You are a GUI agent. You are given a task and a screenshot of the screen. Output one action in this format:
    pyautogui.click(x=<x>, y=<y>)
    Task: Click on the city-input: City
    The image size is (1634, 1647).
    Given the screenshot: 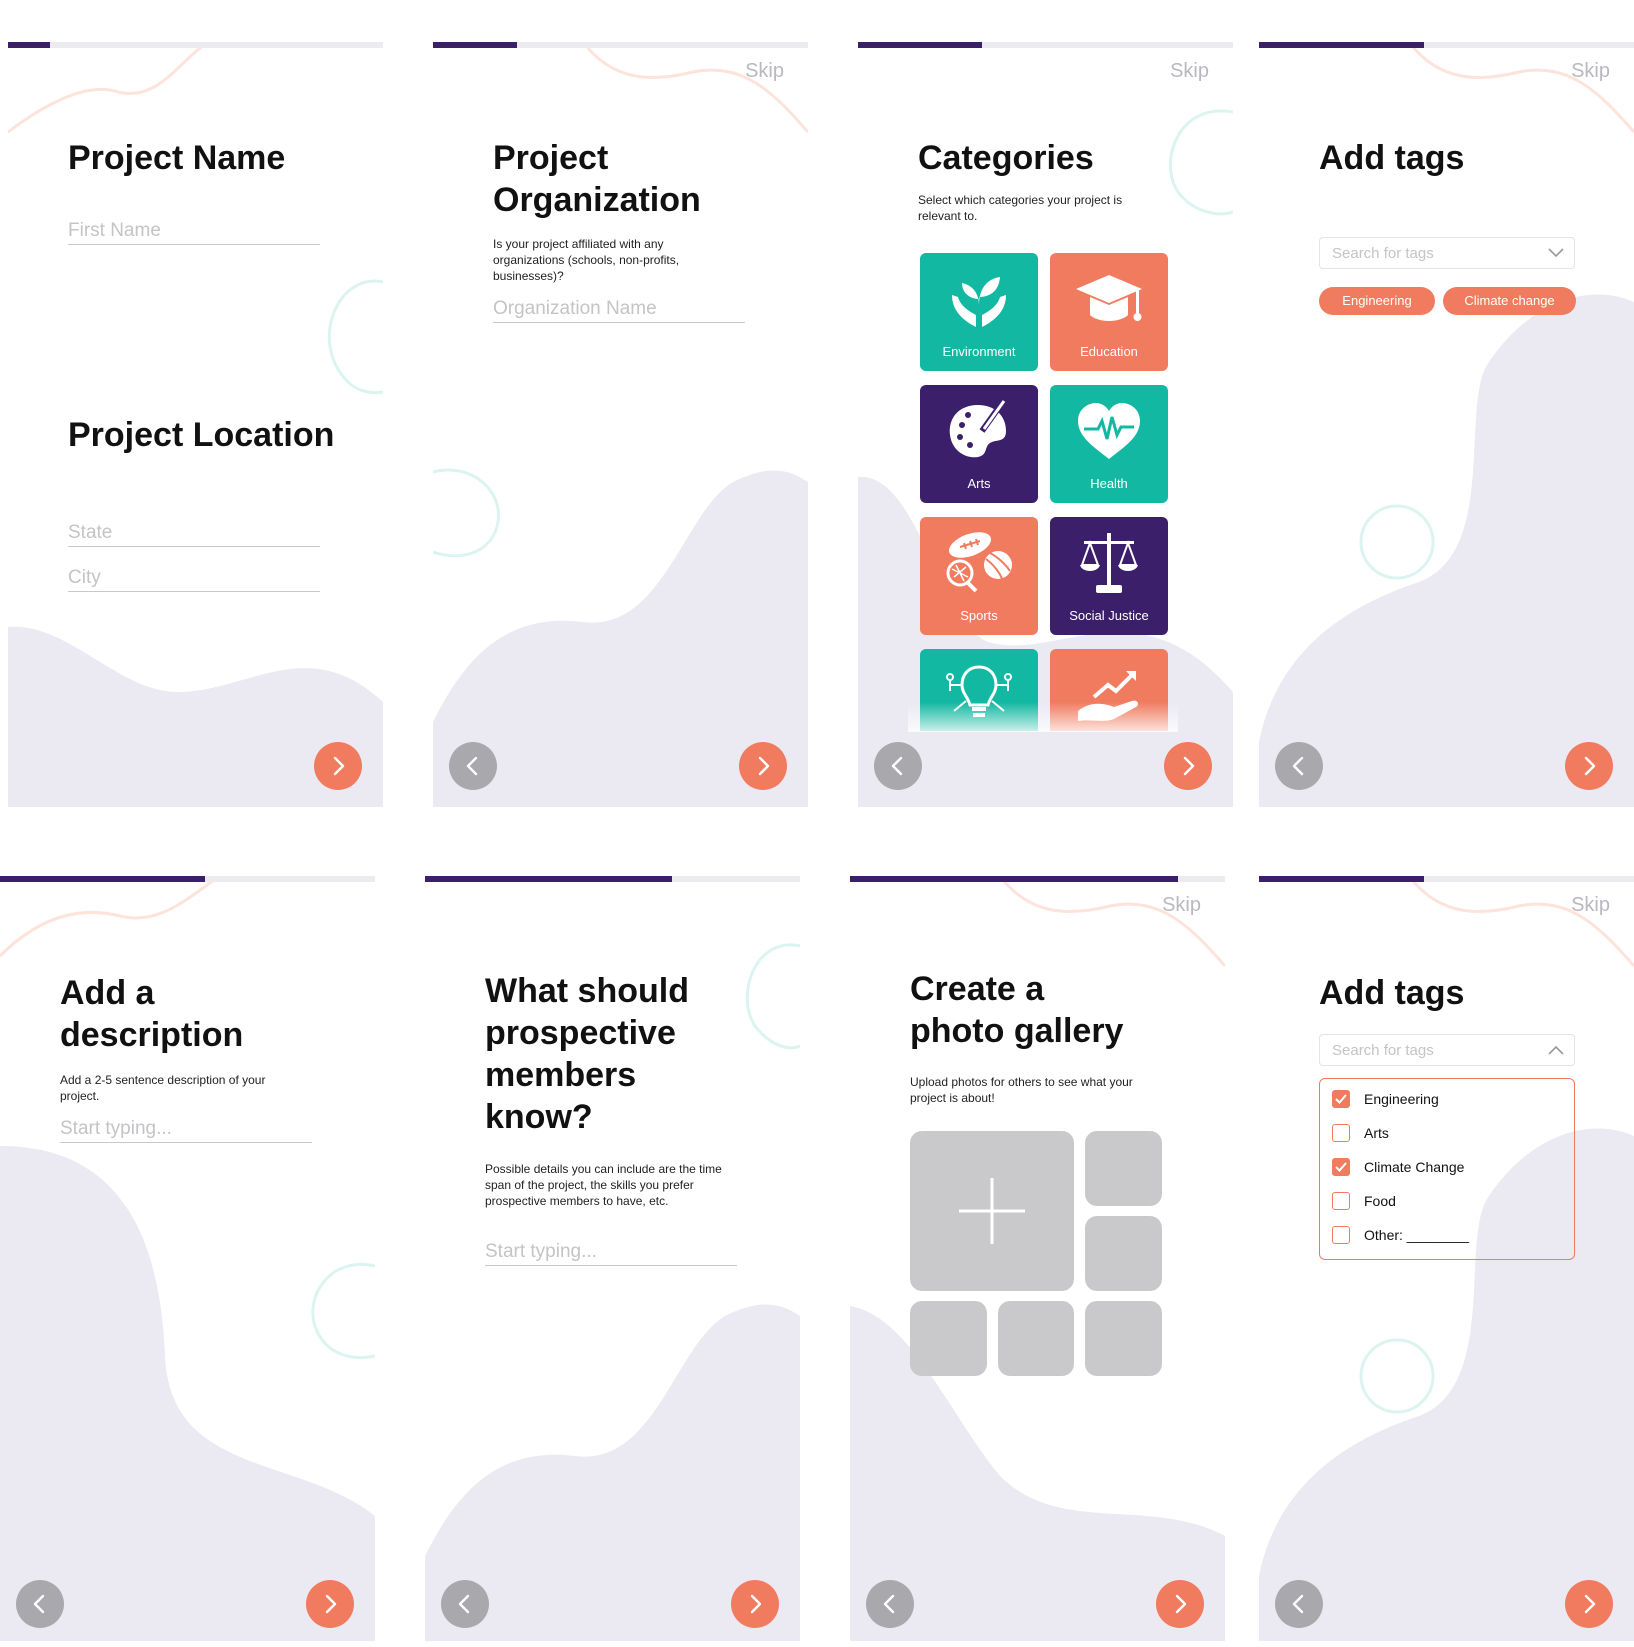 What is the action you would take?
    pyautogui.click(x=194, y=579)
    